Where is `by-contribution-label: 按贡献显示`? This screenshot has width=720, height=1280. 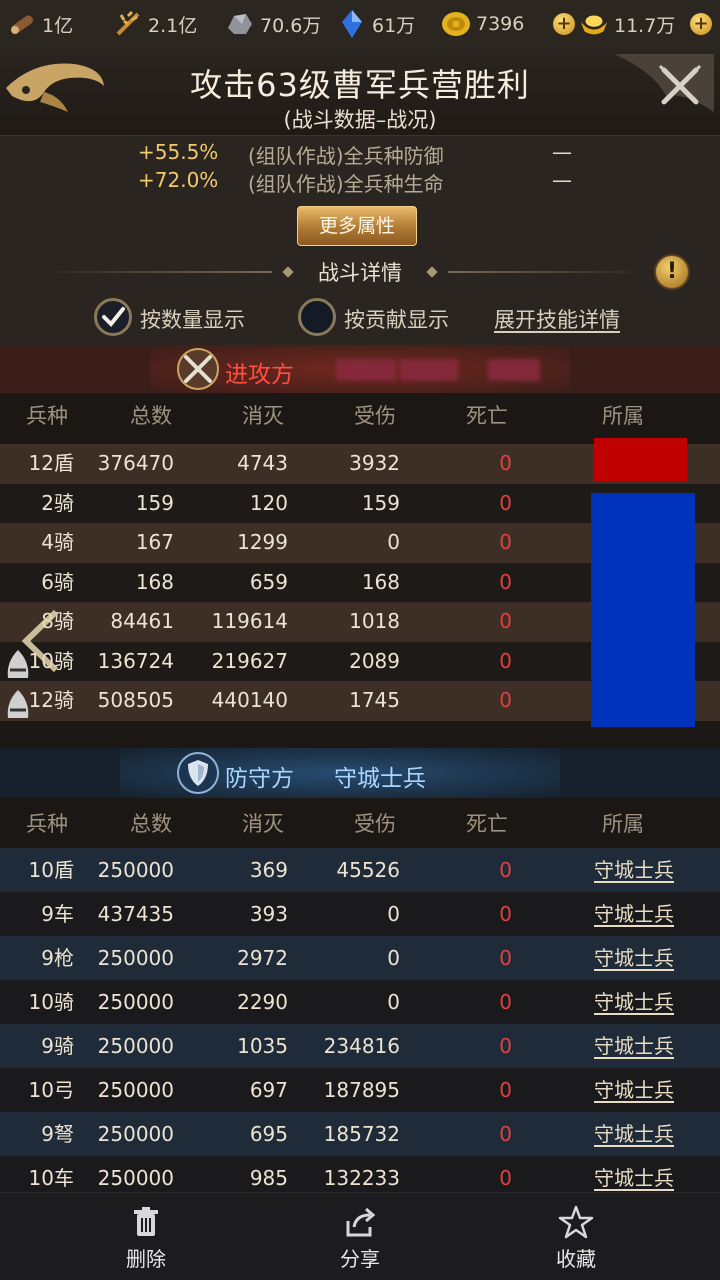 by-contribution-label: 按贡献显示 is located at coordinates (396, 319).